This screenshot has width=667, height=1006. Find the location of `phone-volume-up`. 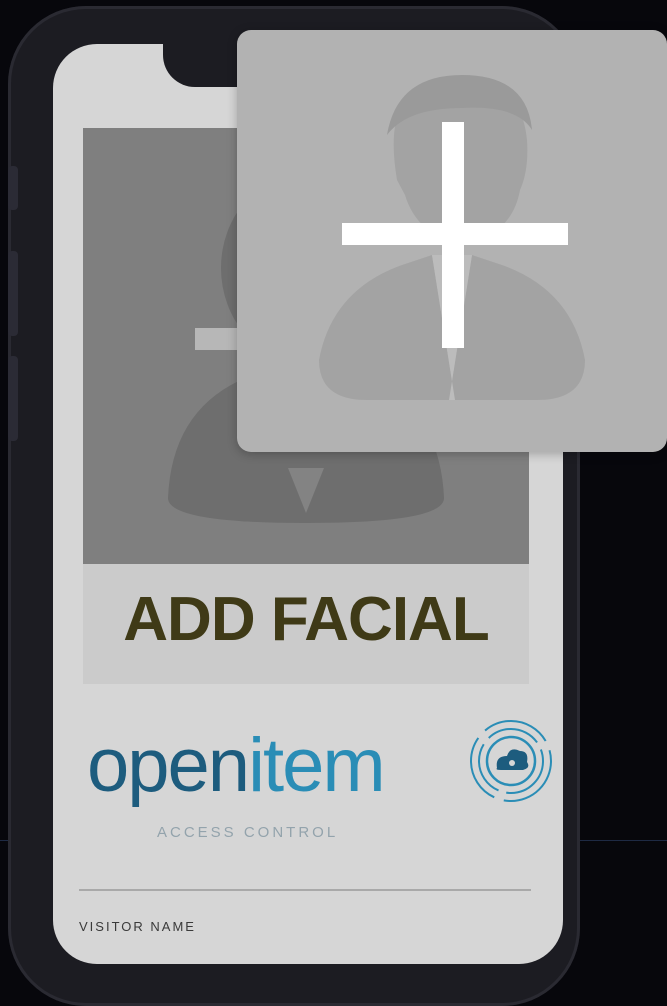

phone-volume-up is located at coordinates (13, 293).